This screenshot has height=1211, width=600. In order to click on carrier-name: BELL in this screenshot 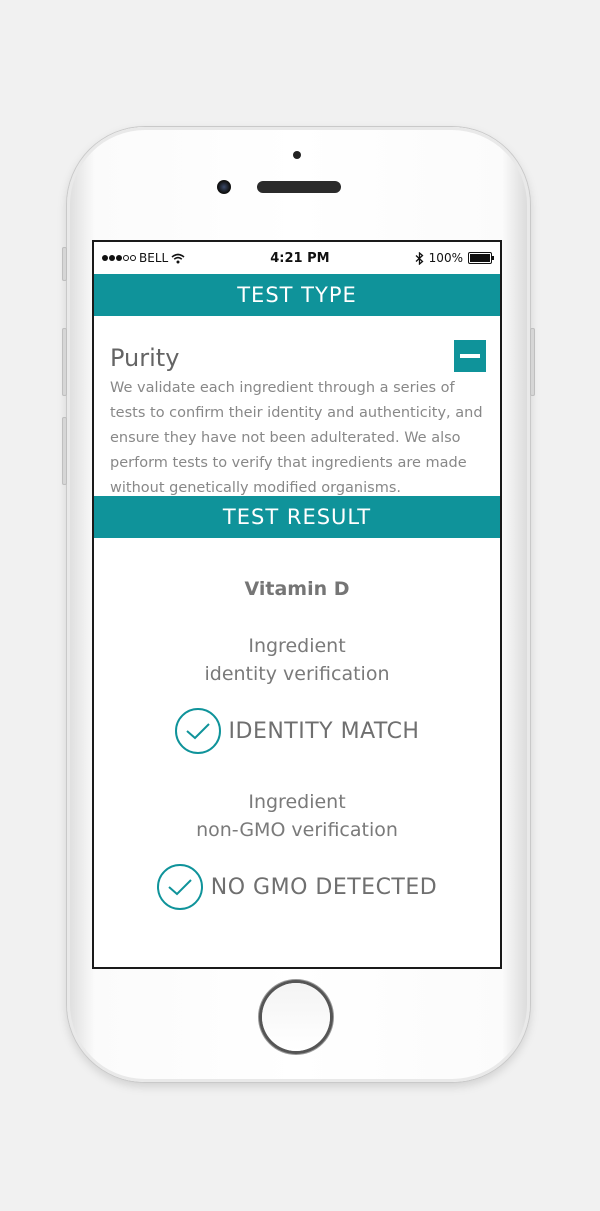, I will do `click(154, 258)`.